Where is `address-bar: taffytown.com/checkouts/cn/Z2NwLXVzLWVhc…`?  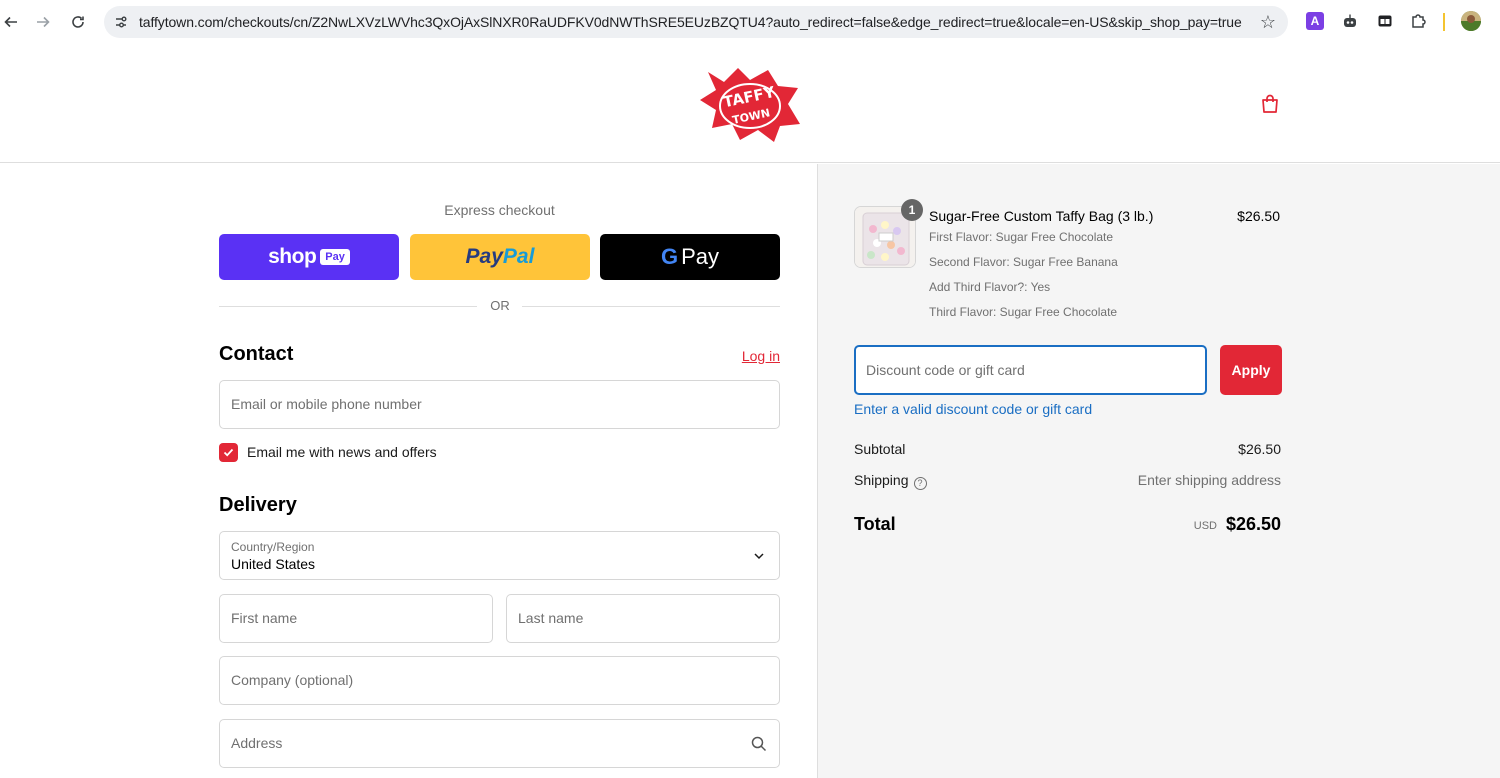 address-bar: taffytown.com/checkouts/cn/Z2NwLXVzLWVhc… is located at coordinates (696, 22).